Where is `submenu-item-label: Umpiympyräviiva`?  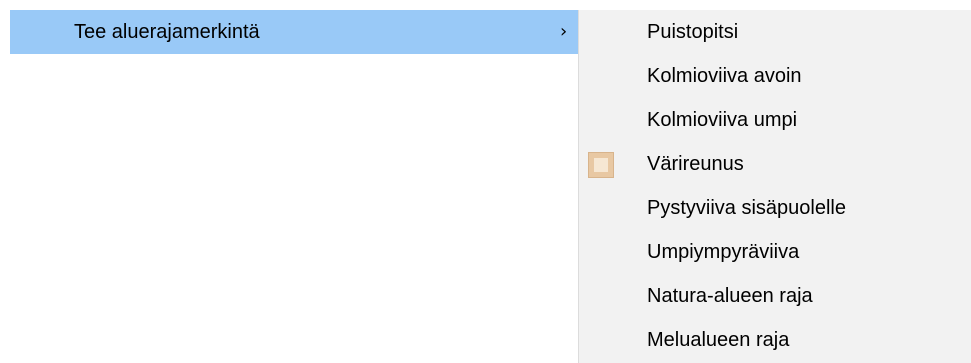 submenu-item-label: Umpiympyräviiva is located at coordinates (723, 252).